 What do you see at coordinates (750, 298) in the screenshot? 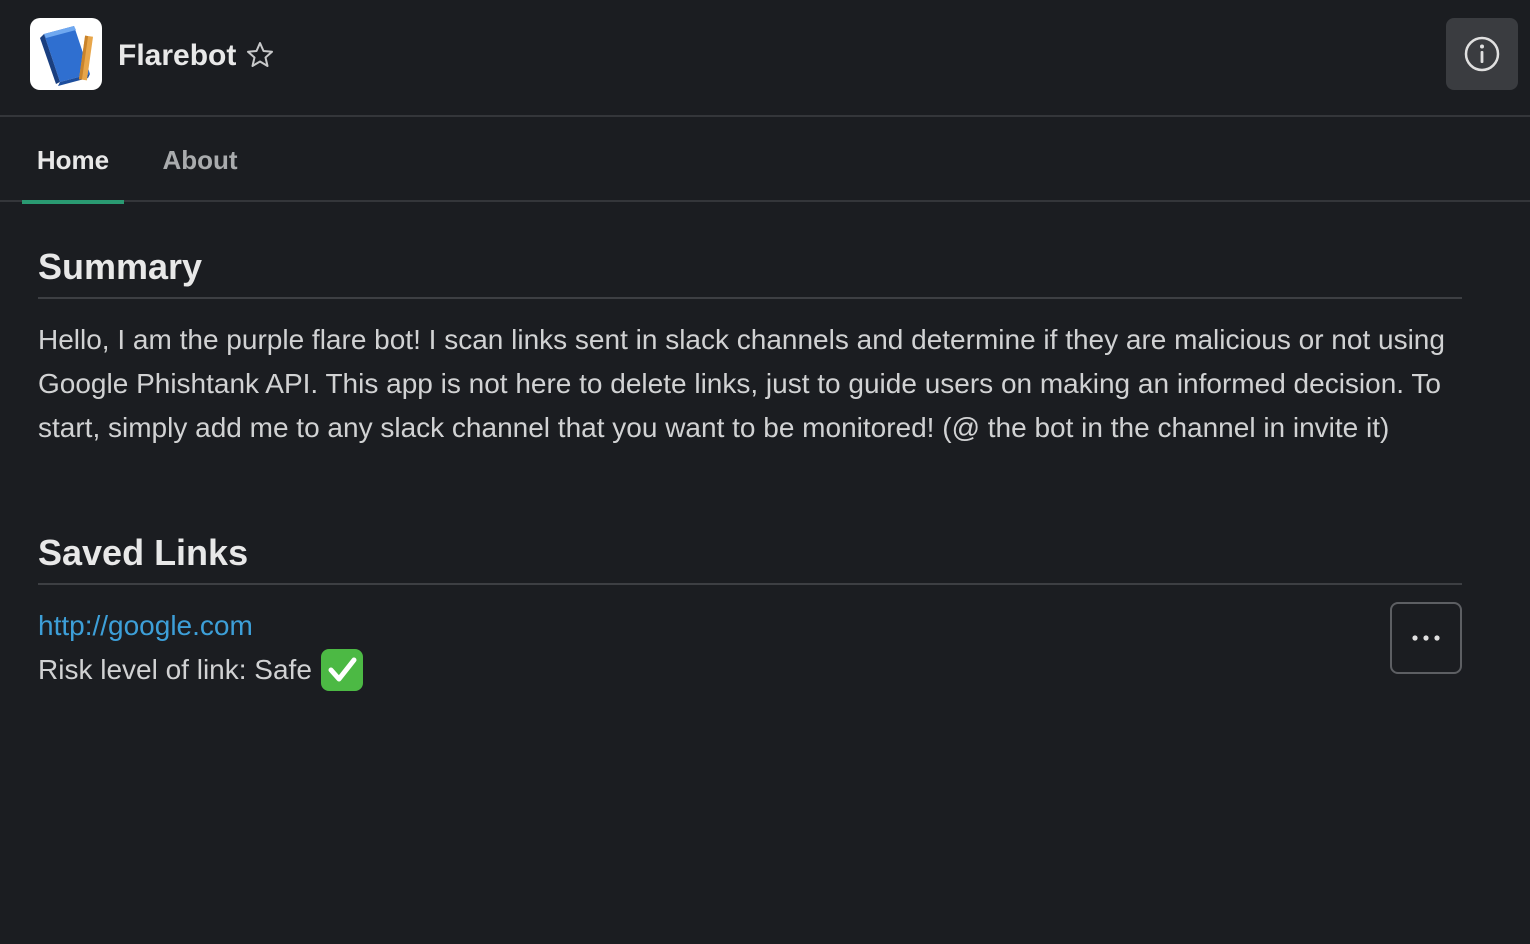
I see `summary-divider` at bounding box center [750, 298].